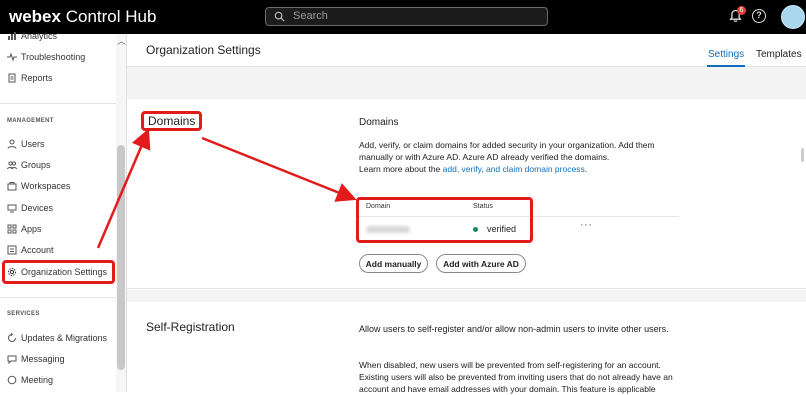 This screenshot has width=806, height=395. Describe the element at coordinates (279, 169) in the screenshot. I see `arrow-to-domain-table` at that location.